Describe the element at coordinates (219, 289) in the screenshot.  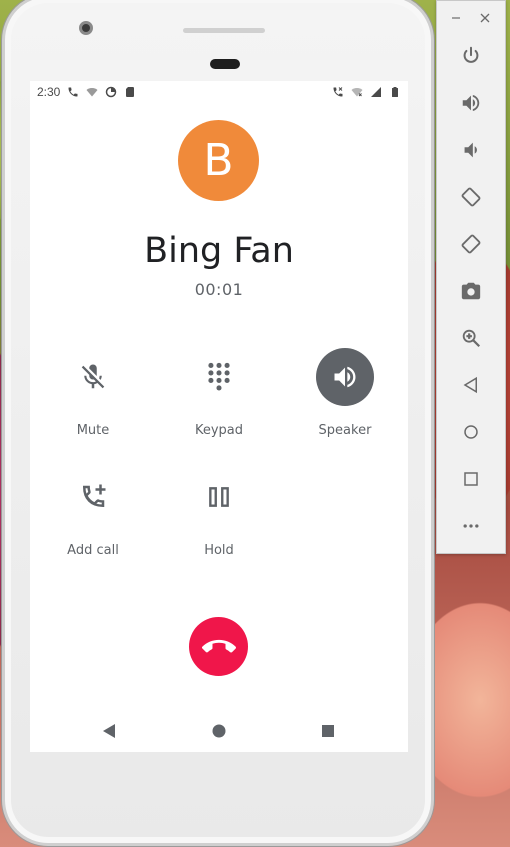
I see `call-timer: 00:01` at that location.